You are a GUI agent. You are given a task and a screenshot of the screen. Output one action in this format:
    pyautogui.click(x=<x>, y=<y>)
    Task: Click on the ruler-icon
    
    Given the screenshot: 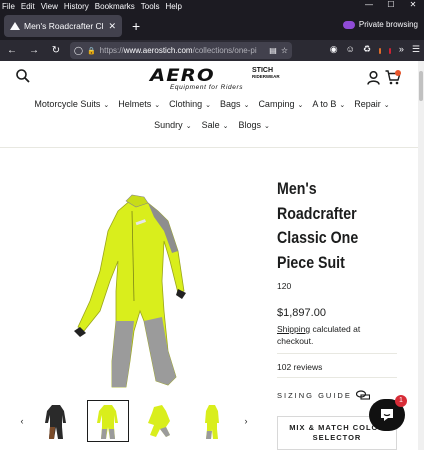 What is the action you would take?
    pyautogui.click(x=362, y=395)
    